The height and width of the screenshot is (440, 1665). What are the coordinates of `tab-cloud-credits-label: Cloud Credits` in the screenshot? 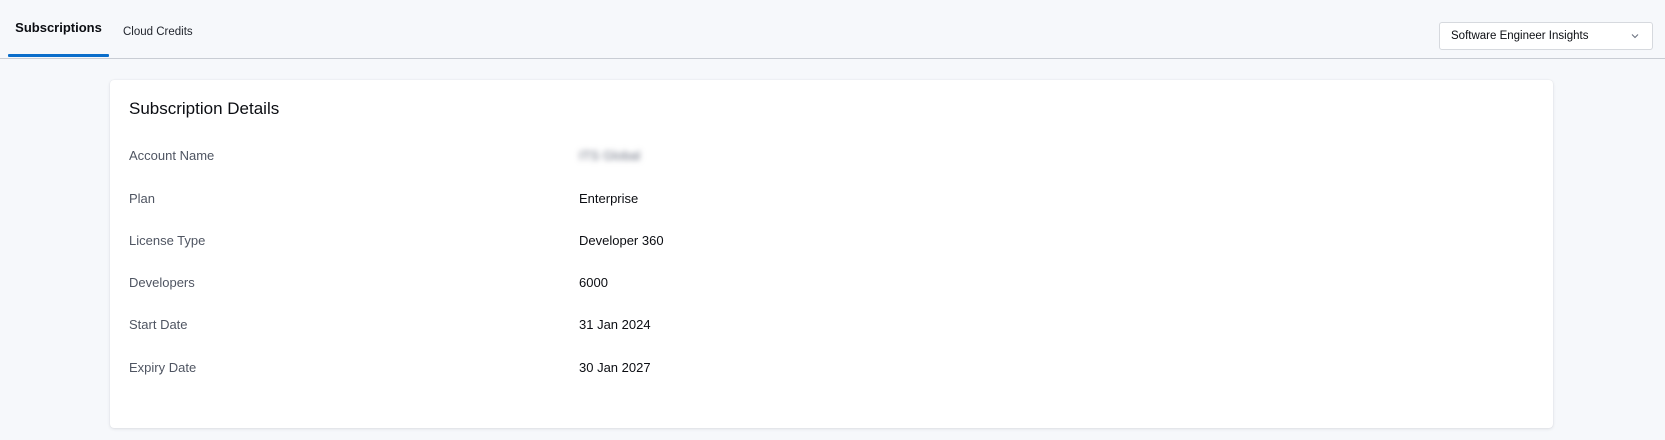 It's located at (158, 31).